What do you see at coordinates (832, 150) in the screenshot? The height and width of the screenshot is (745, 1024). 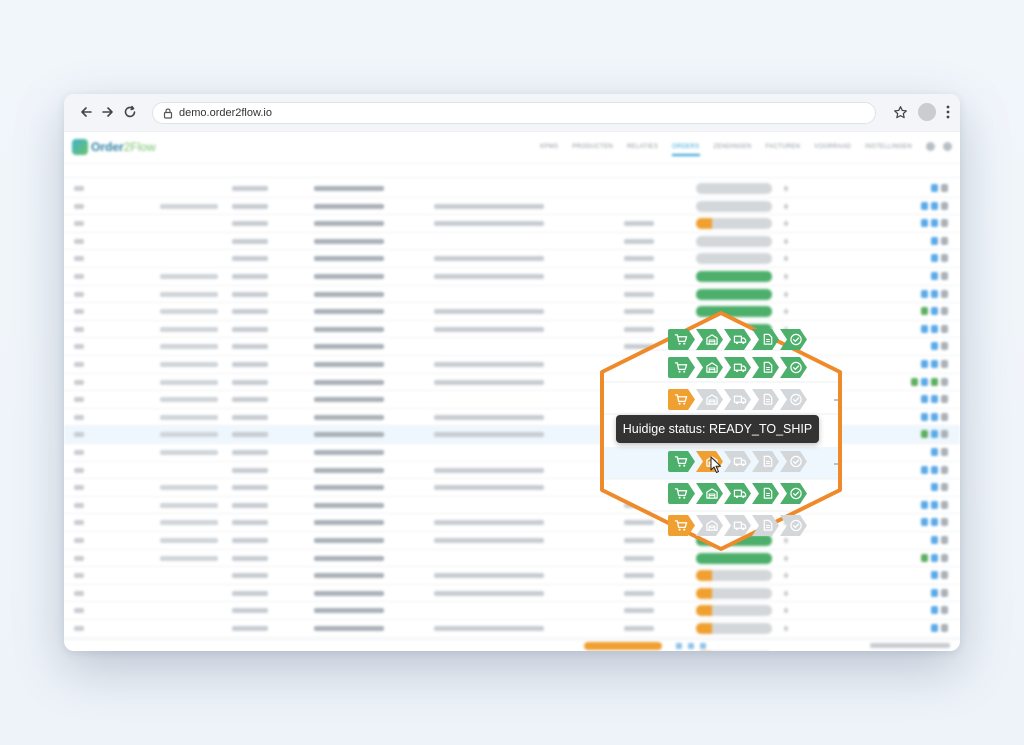 I see `menu-item: VOORRAAD` at bounding box center [832, 150].